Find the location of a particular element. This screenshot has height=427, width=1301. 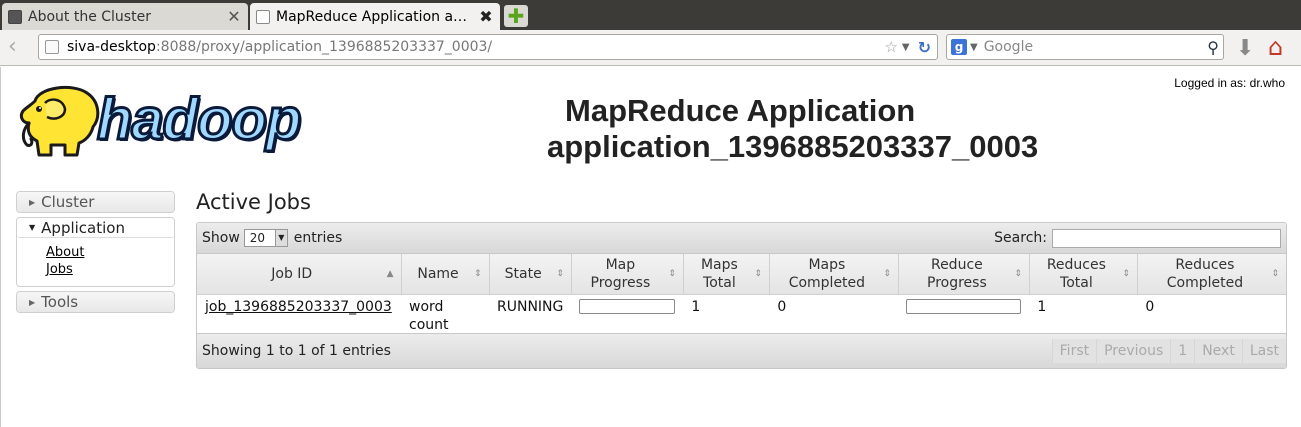

nav-link-jobs: Jobs is located at coordinates (110, 269).